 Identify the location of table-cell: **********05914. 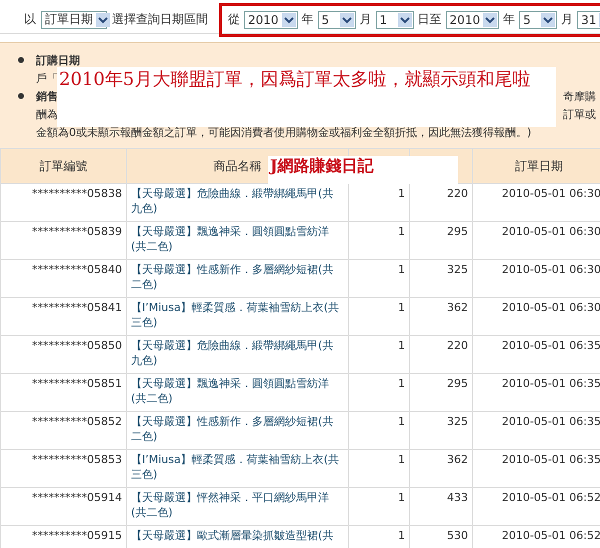
(63, 507).